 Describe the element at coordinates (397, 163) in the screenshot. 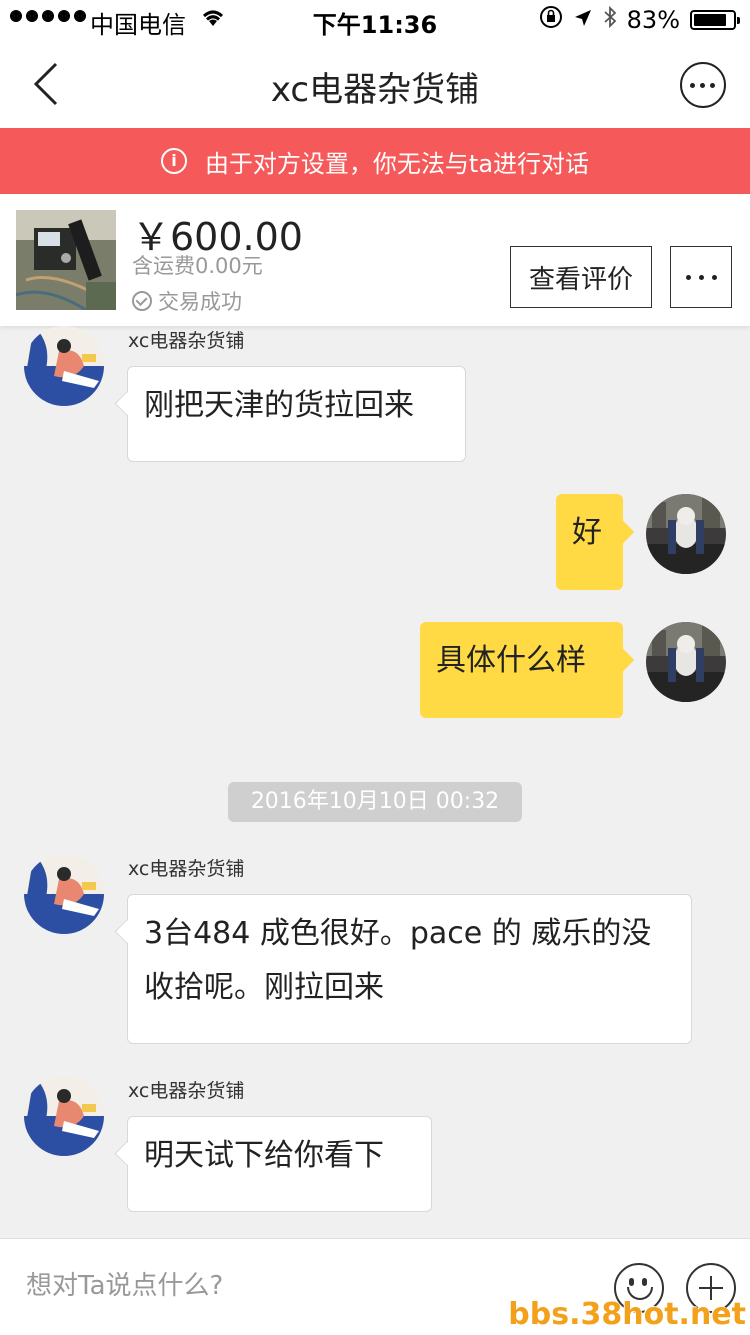

I see `banner-text: 由于对方设置，你无法与ta进行对话` at that location.